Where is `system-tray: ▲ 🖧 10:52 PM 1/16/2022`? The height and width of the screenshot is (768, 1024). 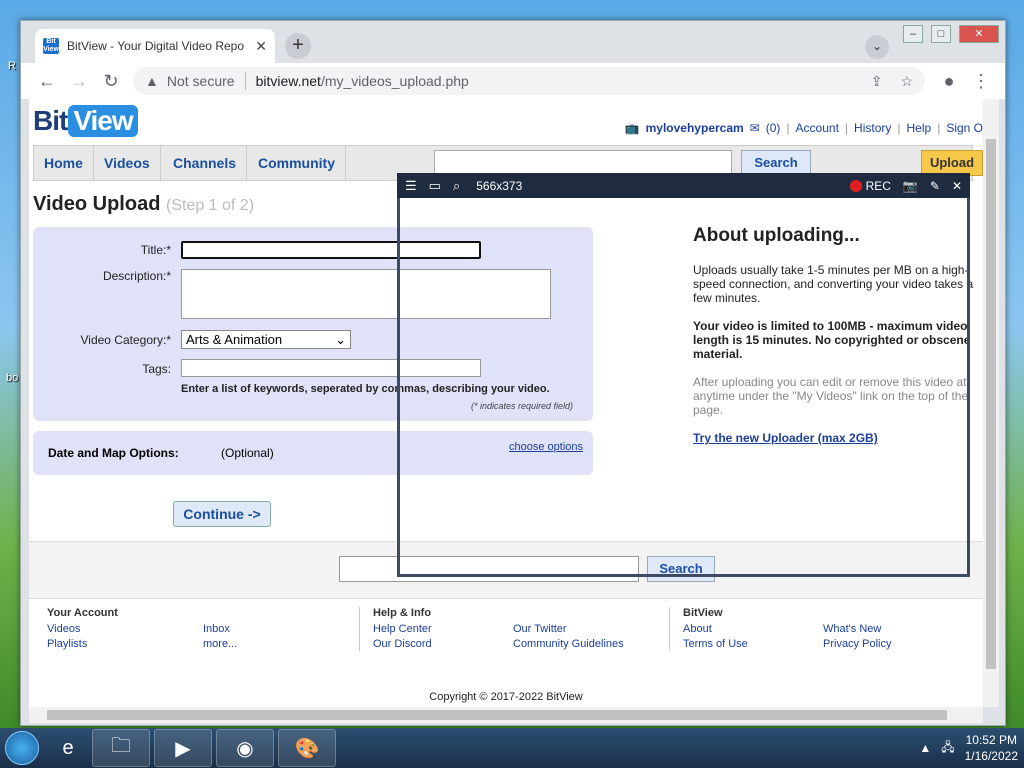 system-tray: ▲ 🖧 10:52 PM 1/16/2022 is located at coordinates (968, 748).